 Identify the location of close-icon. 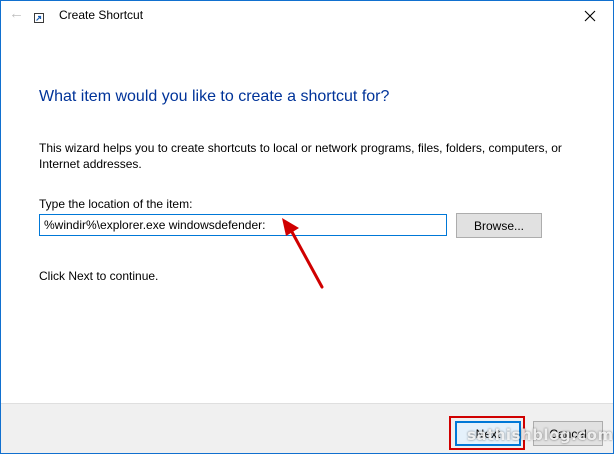
(590, 15).